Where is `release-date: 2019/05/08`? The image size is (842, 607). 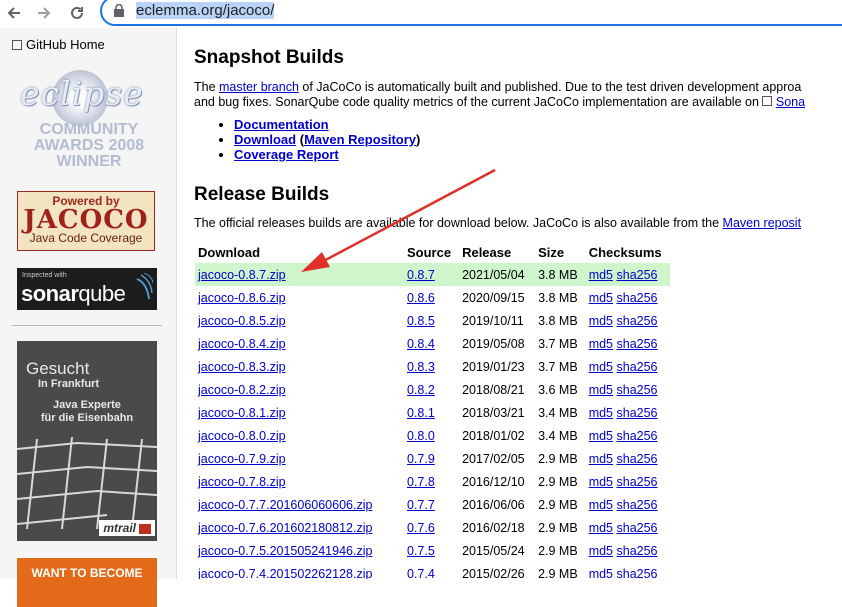
release-date: 2019/05/08 is located at coordinates (493, 343).